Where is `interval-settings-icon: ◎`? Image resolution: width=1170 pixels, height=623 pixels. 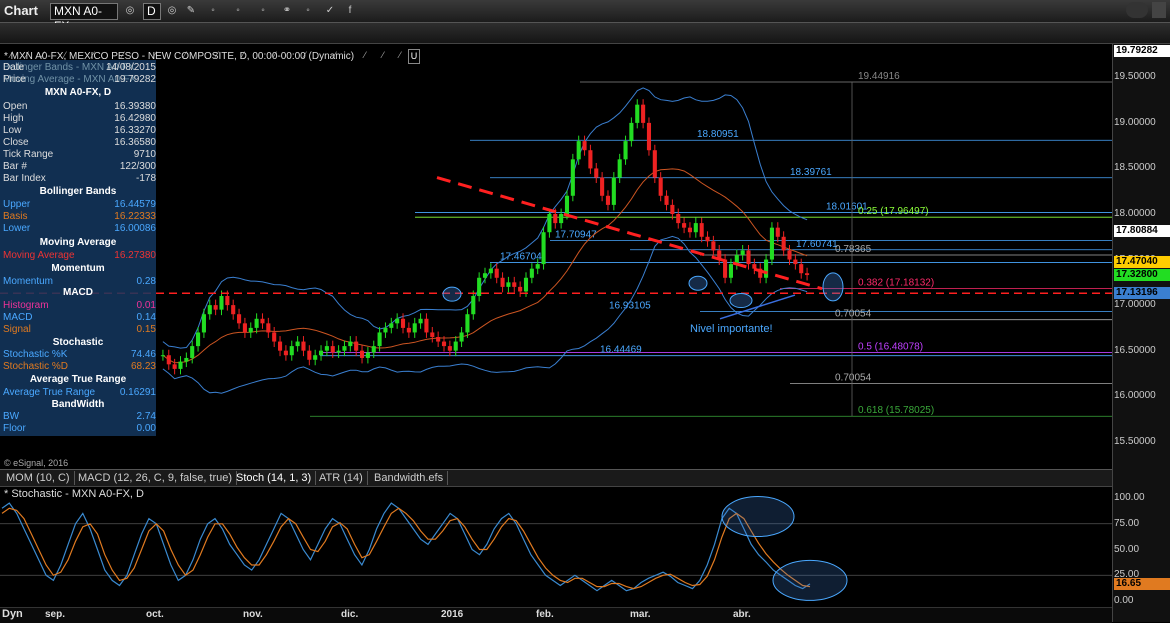
interval-settings-icon: ◎ is located at coordinates (172, 10).